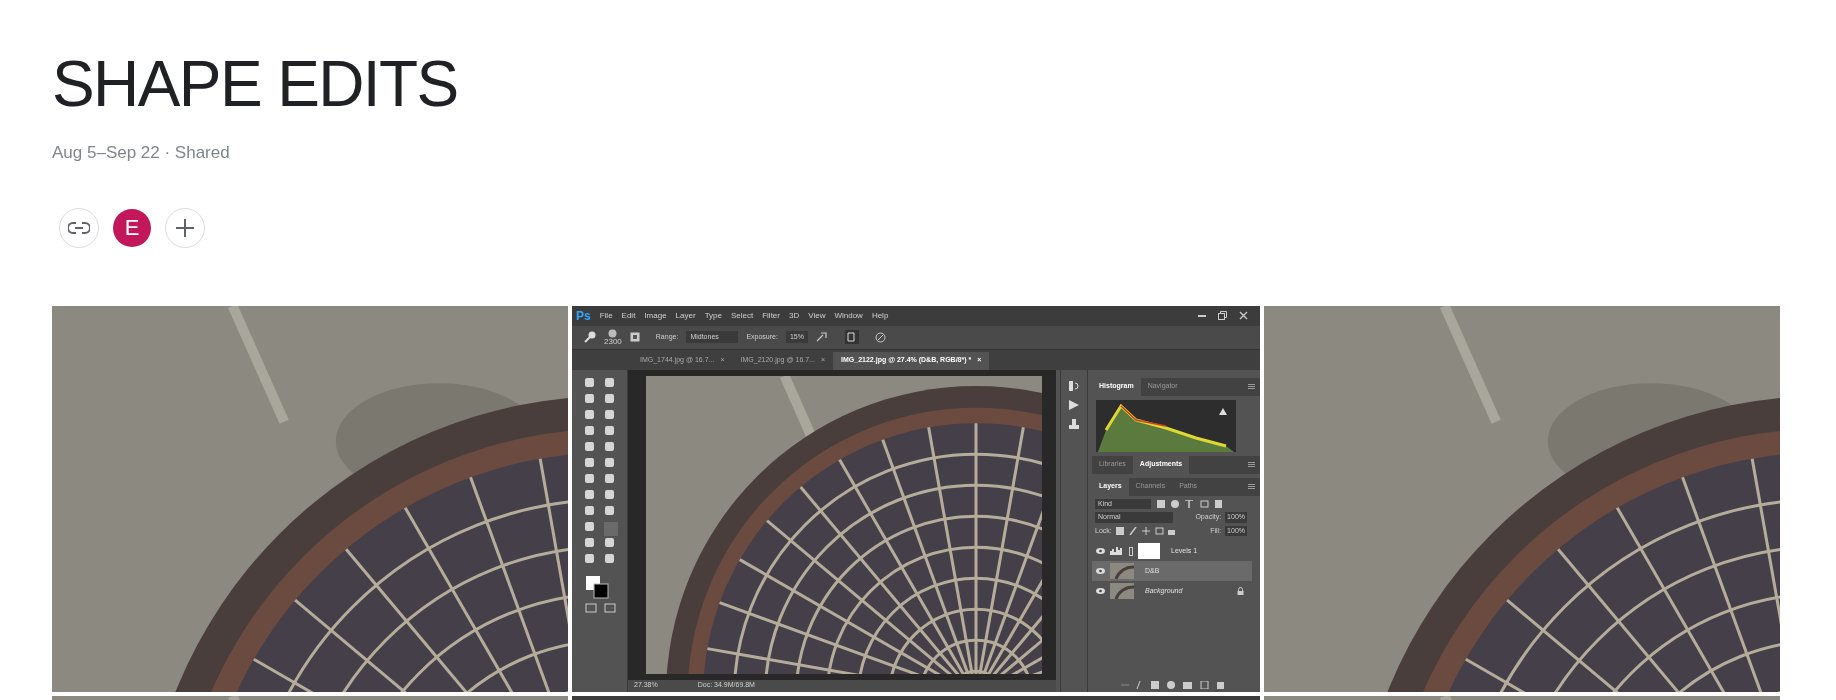 Image resolution: width=1836 pixels, height=700 pixels. Describe the element at coordinates (613, 333) in the screenshot. I see `brush-preview-icon` at that location.